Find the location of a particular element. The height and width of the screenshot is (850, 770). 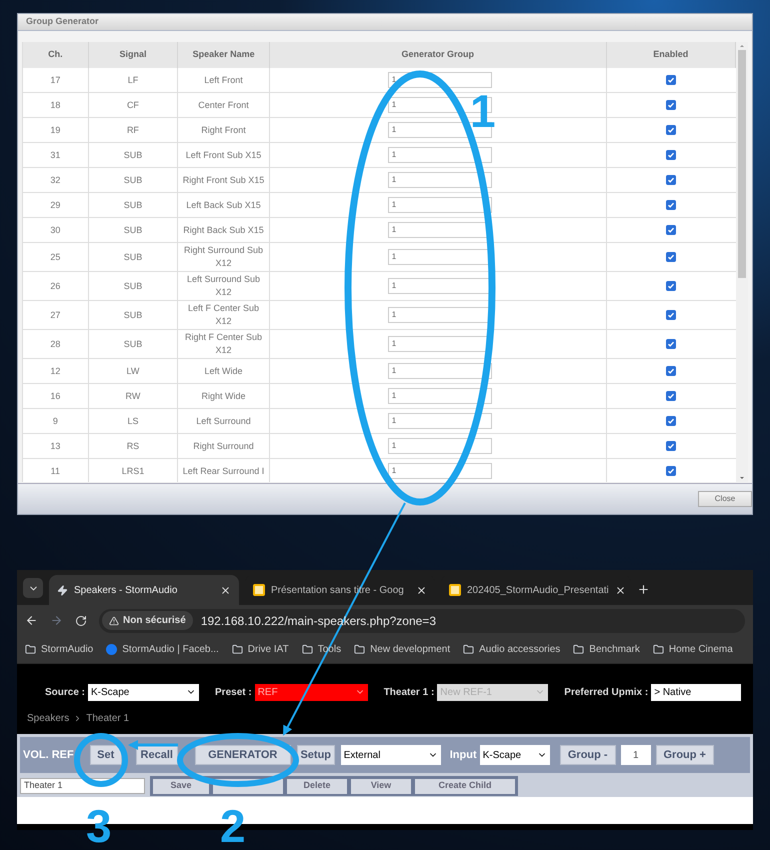

preset-button: View is located at coordinates (381, 786).